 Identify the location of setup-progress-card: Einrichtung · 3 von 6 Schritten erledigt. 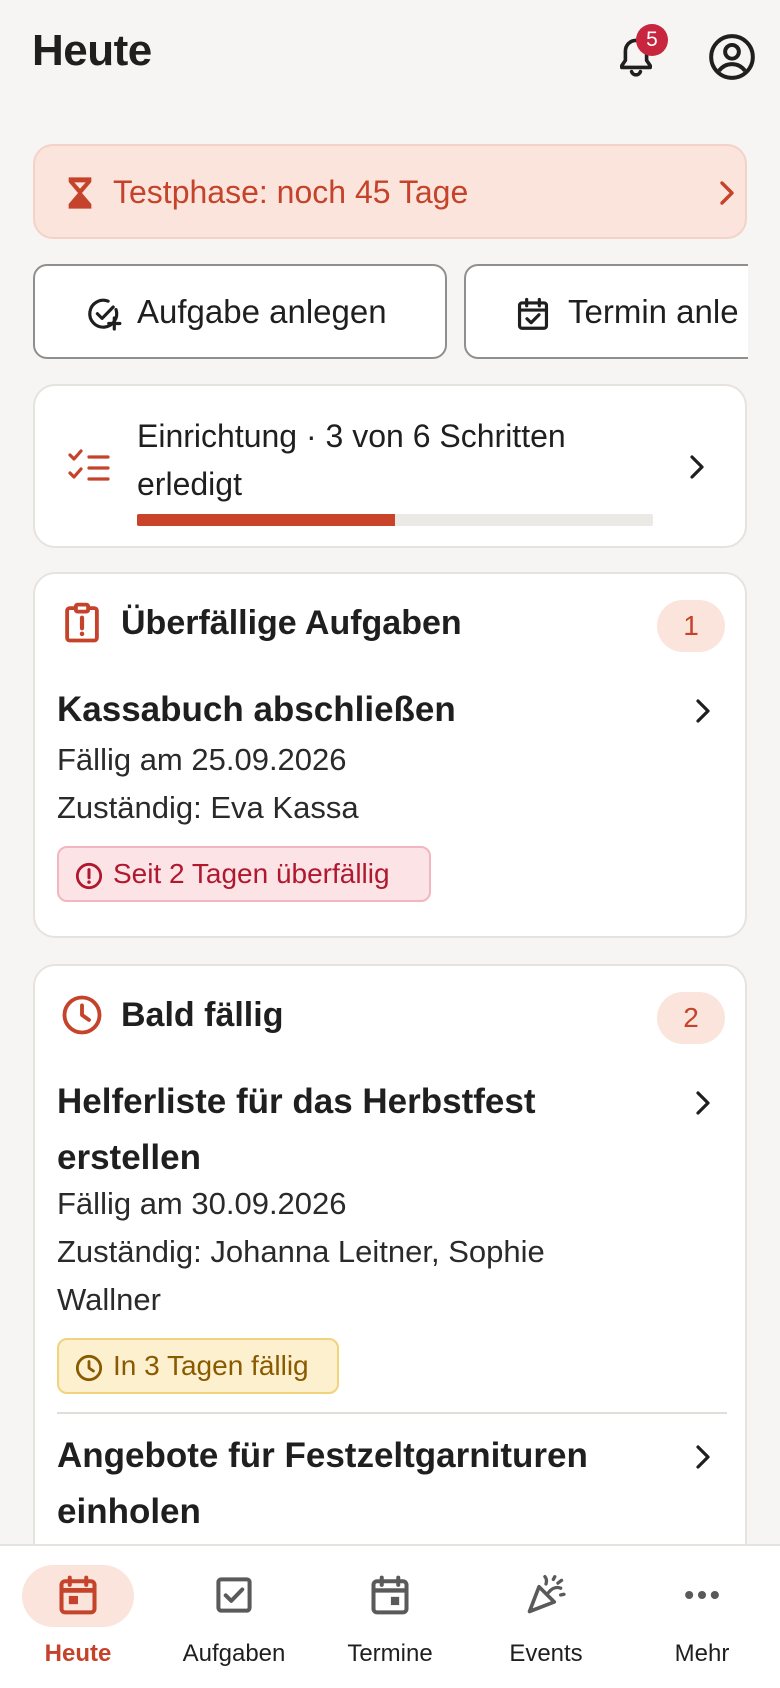
(390, 466).